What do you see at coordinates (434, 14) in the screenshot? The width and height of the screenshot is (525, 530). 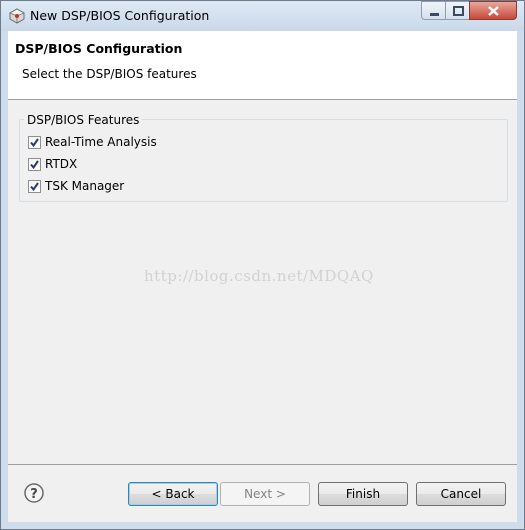 I see `minimize-icon` at bounding box center [434, 14].